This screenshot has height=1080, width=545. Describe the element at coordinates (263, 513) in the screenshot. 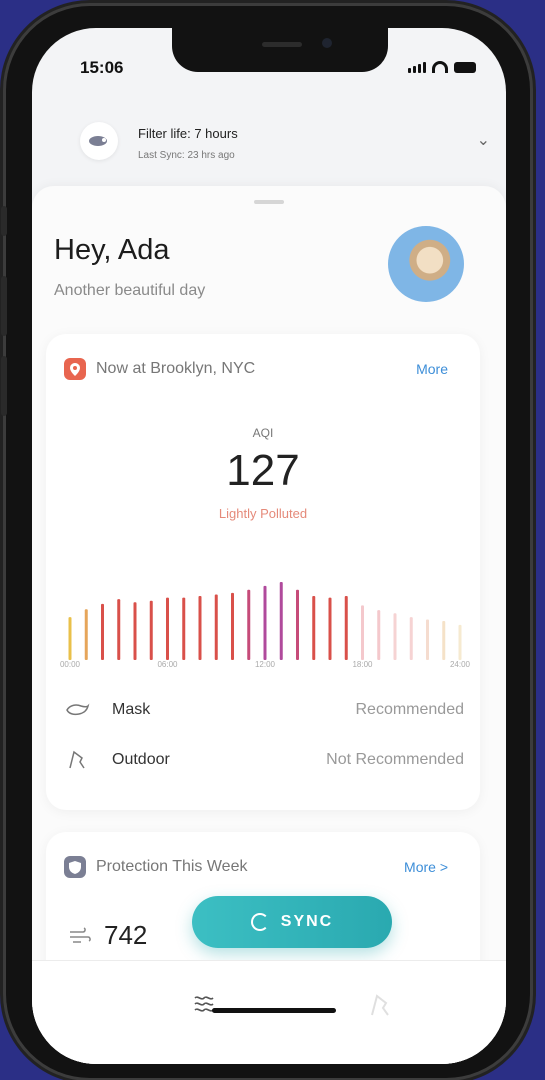

I see `aqi-status: Lightly Polluted` at that location.